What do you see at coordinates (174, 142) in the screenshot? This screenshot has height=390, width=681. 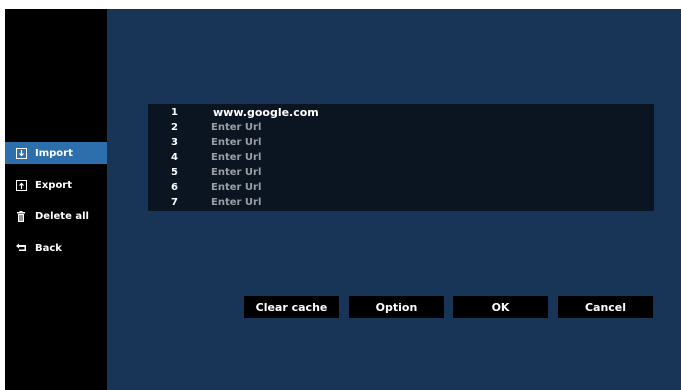 I see `url-row-number: 3` at bounding box center [174, 142].